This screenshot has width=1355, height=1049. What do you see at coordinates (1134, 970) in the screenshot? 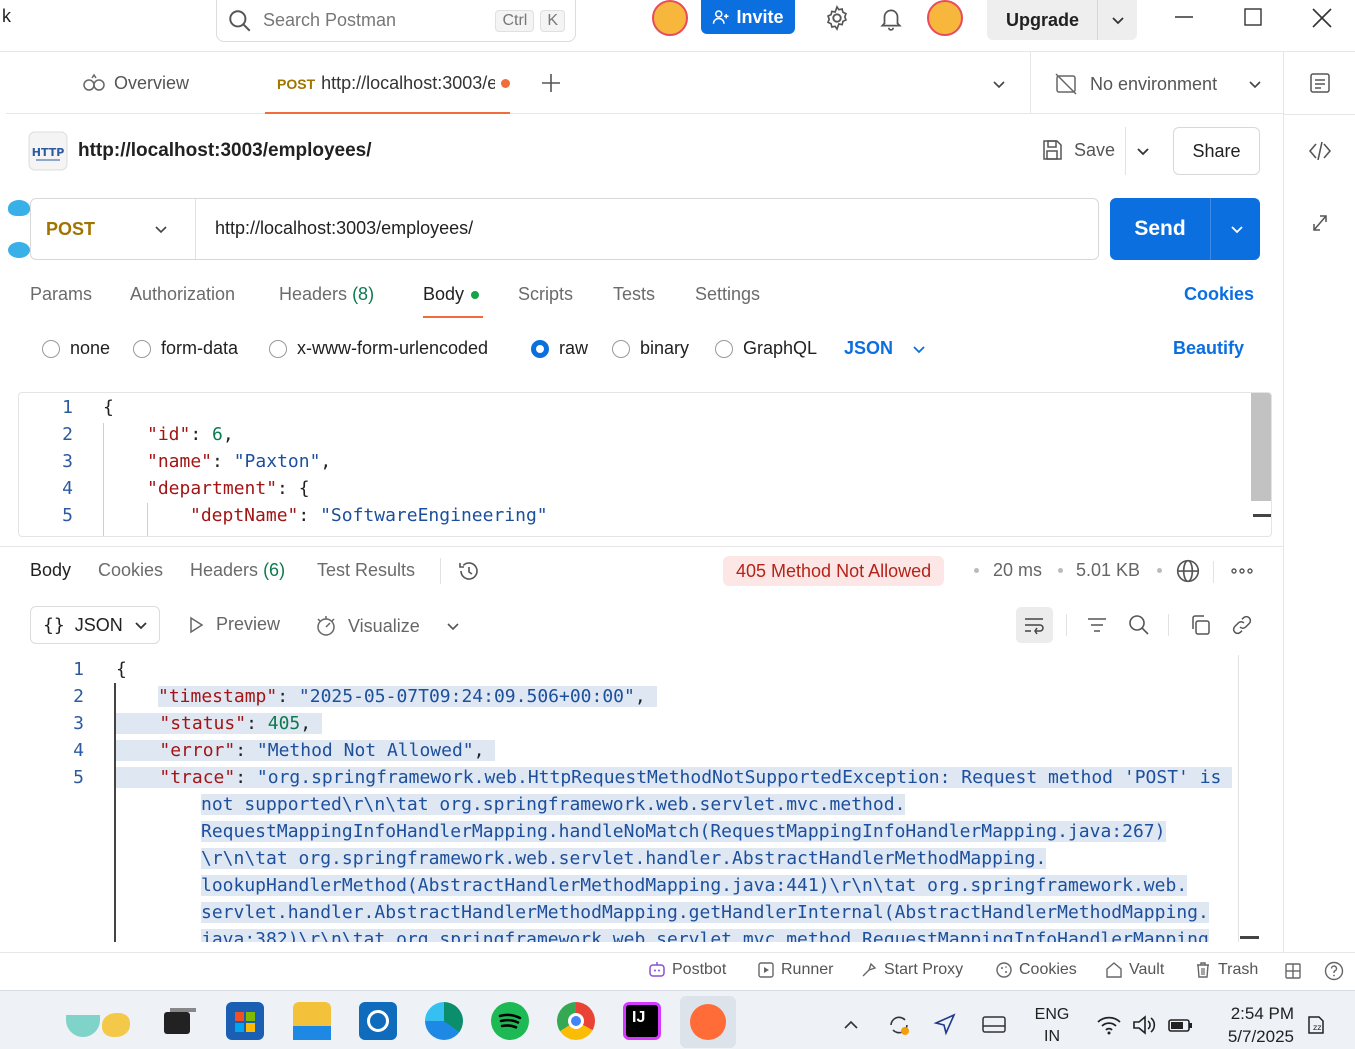
I see `vault-button: Vault` at bounding box center [1134, 970].